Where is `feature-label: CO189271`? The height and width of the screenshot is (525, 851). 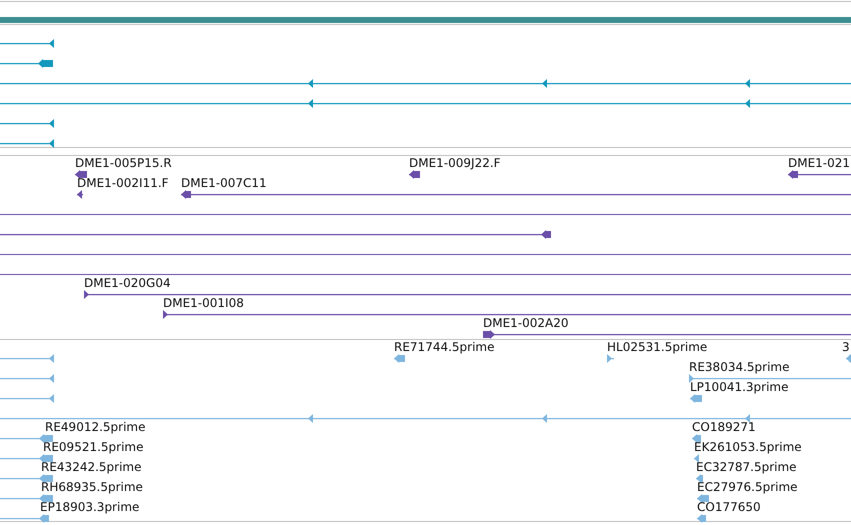 feature-label: CO189271 is located at coordinates (724, 427).